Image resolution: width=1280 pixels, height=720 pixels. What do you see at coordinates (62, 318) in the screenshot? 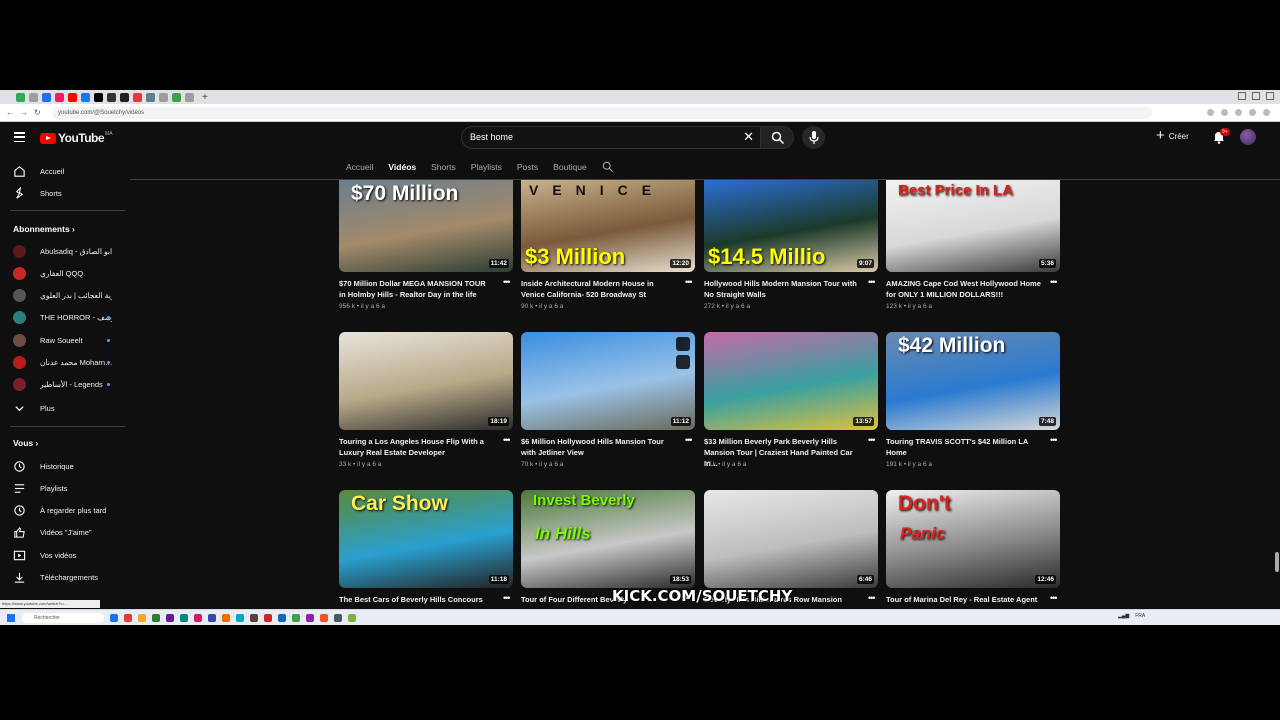
I see `sidebar-item-subscription: THE HORROR - يوسف` at bounding box center [62, 318].